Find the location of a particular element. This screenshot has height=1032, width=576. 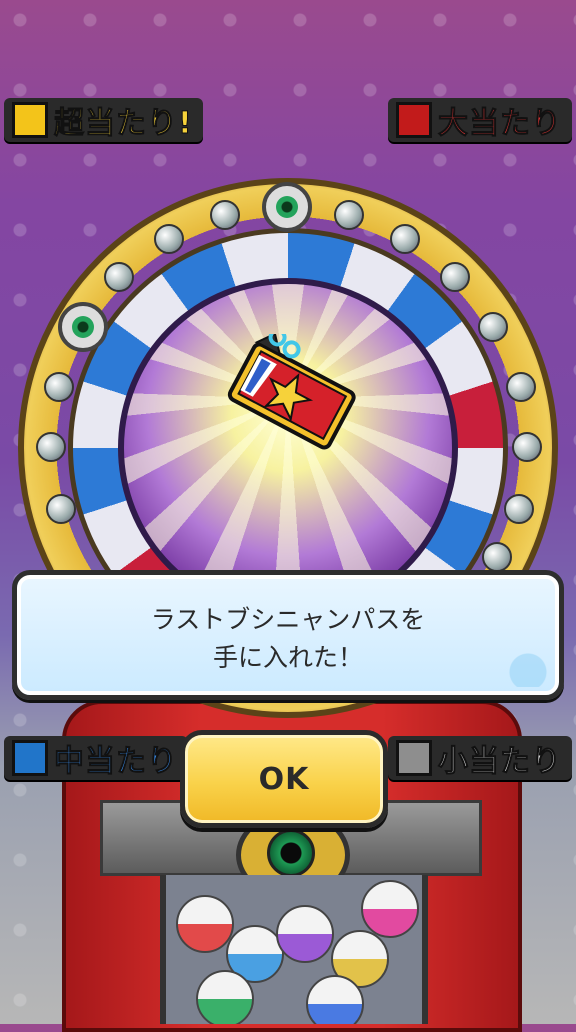

prize-label-mid-text: 中当たり is located at coordinates (116, 762).